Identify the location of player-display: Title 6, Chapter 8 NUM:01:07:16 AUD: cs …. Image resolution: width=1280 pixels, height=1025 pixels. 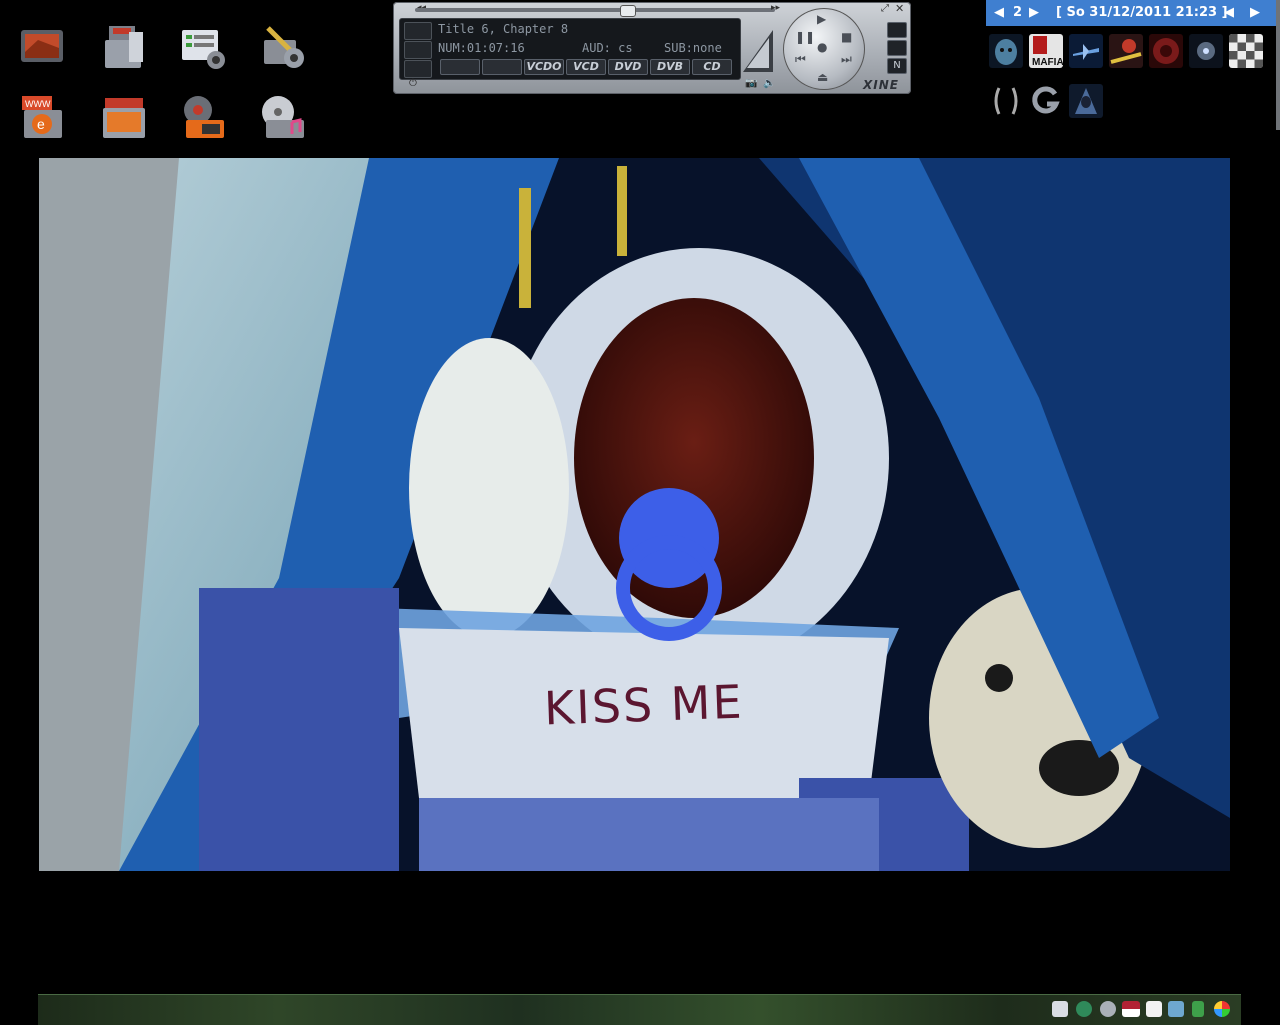
(570, 49).